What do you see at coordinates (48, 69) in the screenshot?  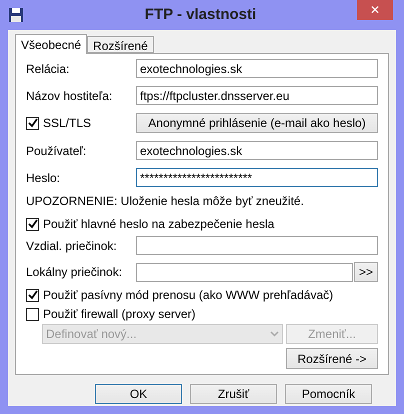 I see `field-label: Relácia:` at bounding box center [48, 69].